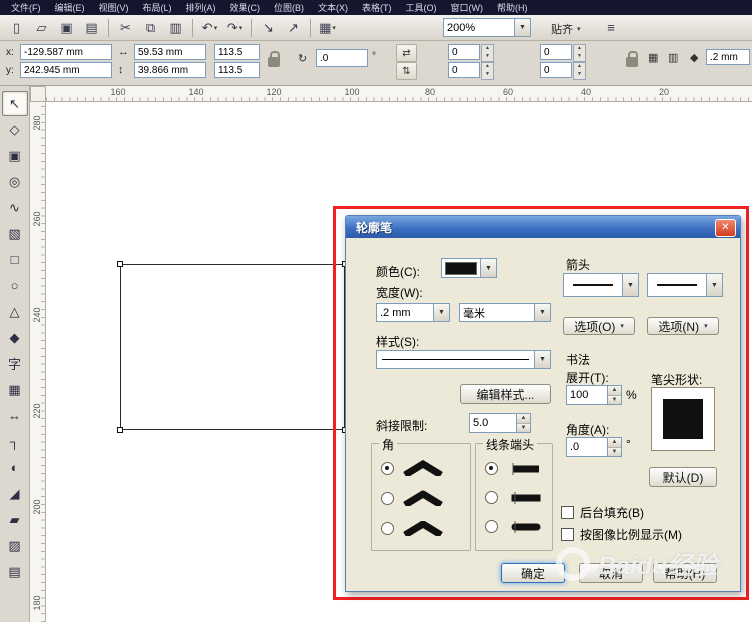  What do you see at coordinates (38, 362) in the screenshot?
I see `ruler-vertical: 280 260 240 220 200 180` at bounding box center [38, 362].